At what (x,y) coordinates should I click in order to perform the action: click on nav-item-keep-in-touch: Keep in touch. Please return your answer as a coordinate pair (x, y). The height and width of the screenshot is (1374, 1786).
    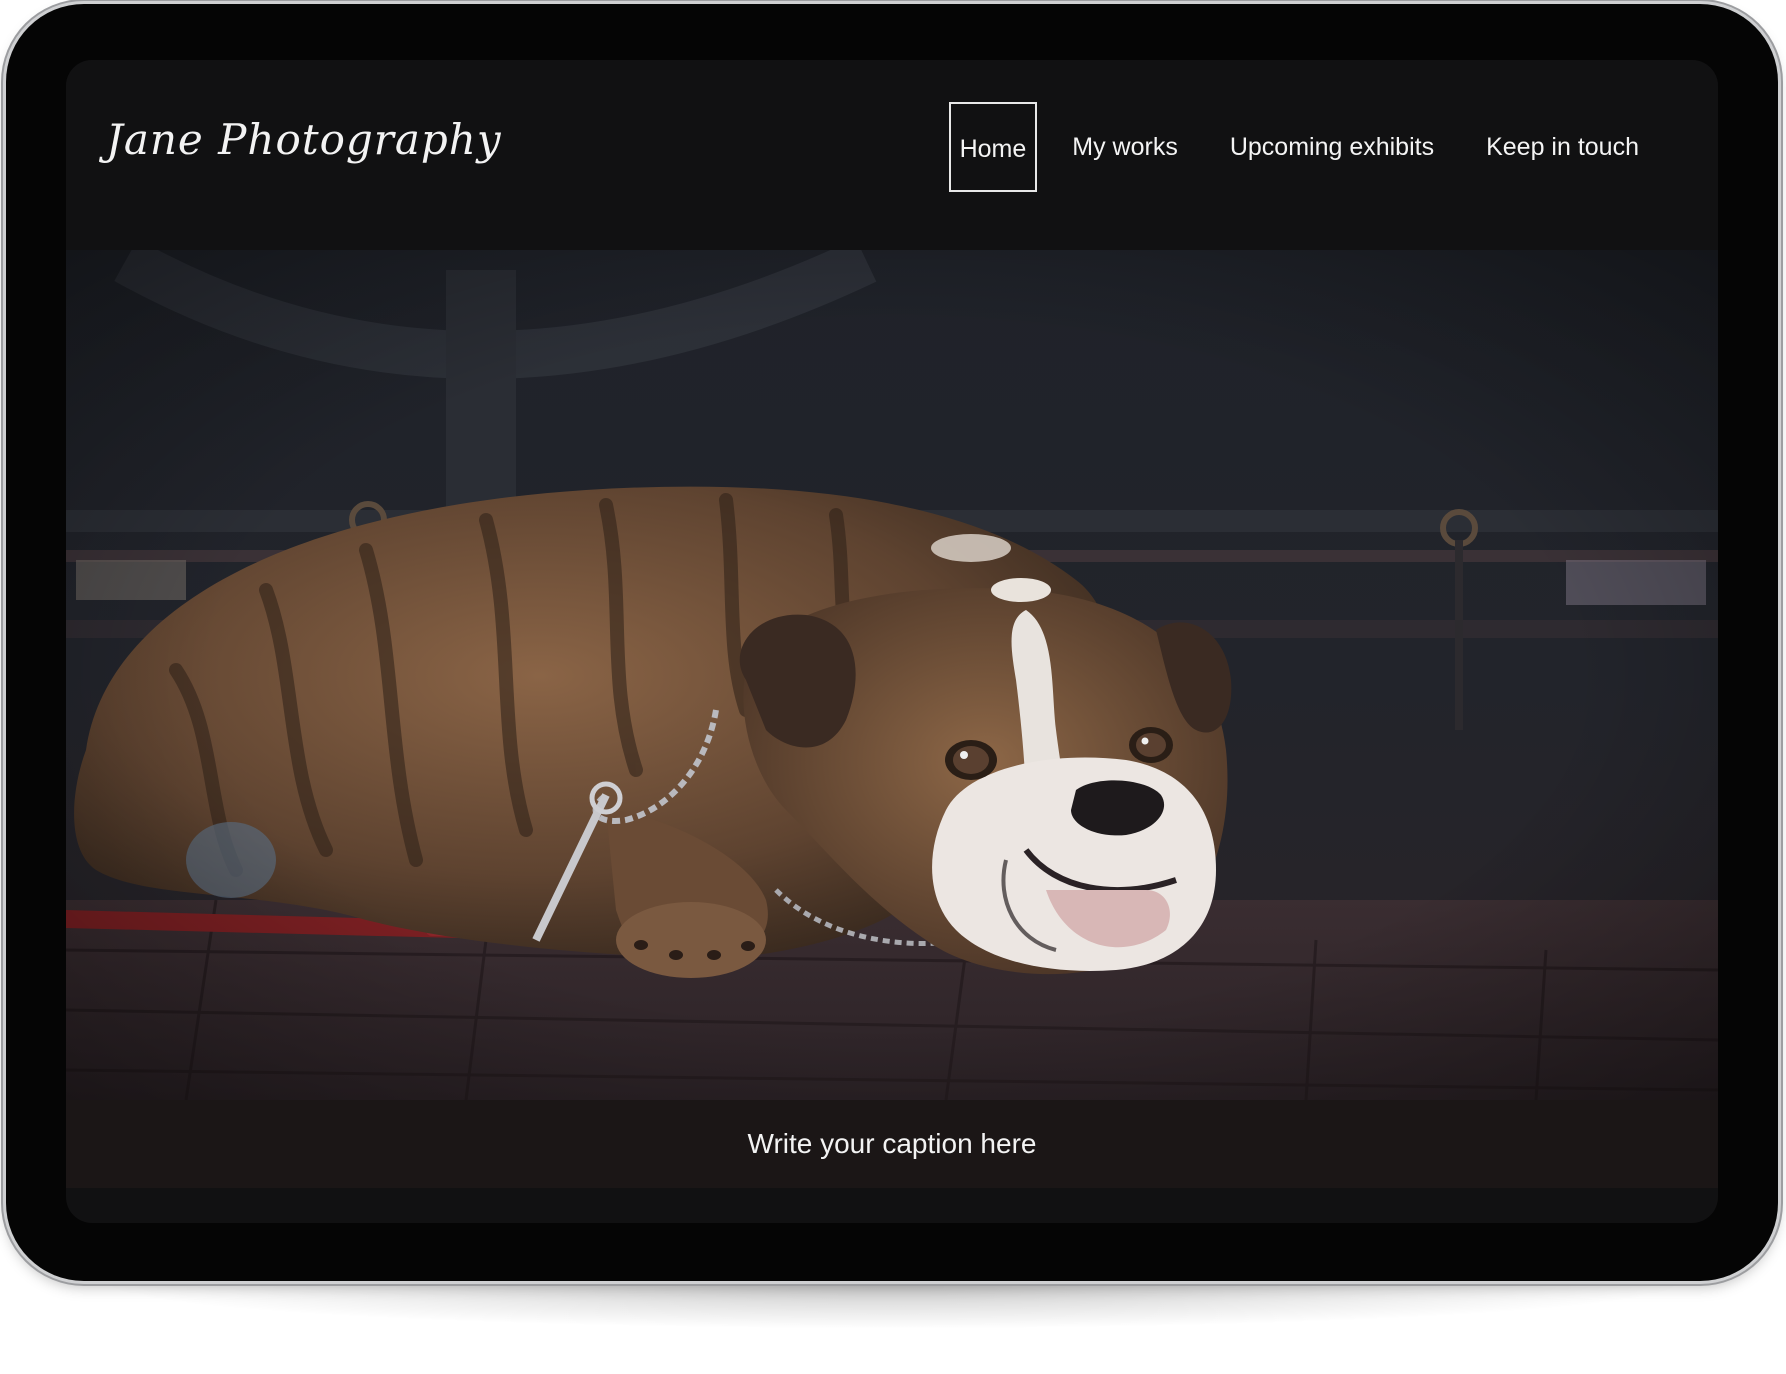
    Looking at the image, I should click on (1562, 147).